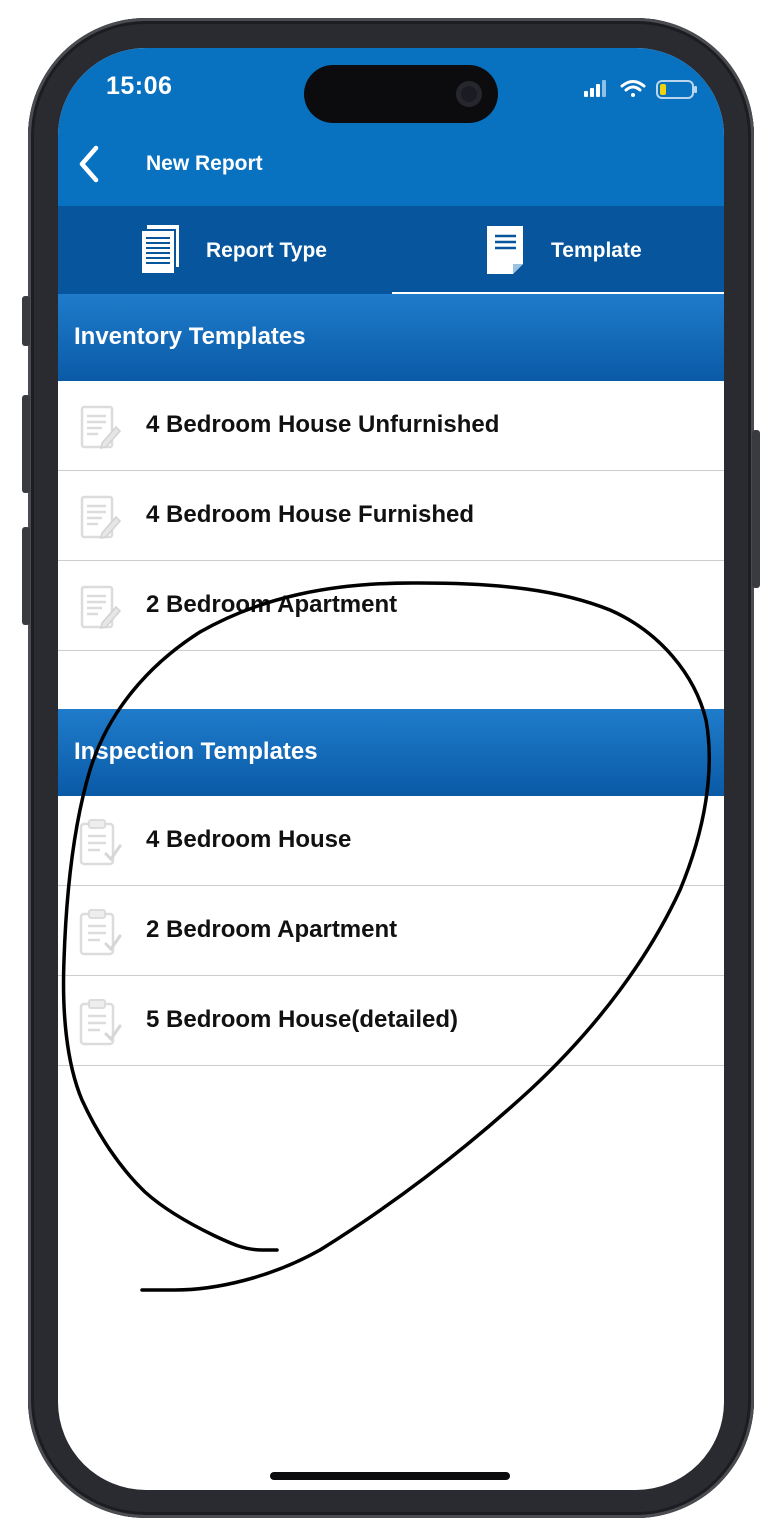 The width and height of the screenshot is (775, 1539). What do you see at coordinates (391, 337) in the screenshot?
I see `section-header-inventory: Inventory Templates` at bounding box center [391, 337].